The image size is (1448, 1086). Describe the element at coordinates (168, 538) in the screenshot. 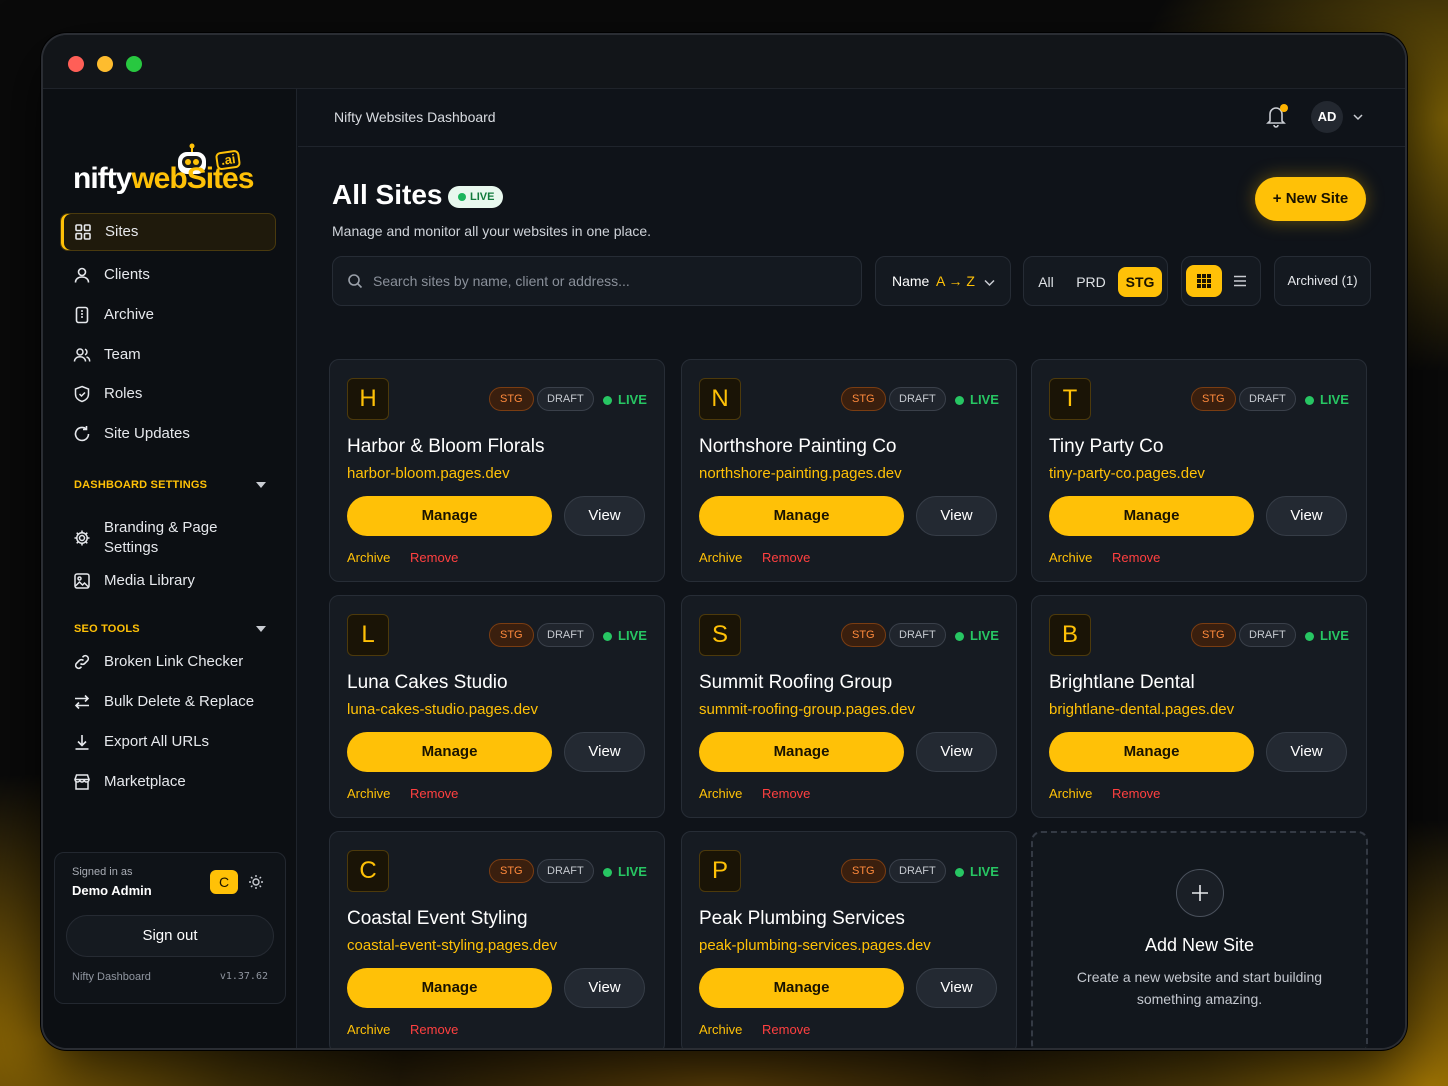

I see `sidebar-item-branding: Branding & Page Settings` at that location.